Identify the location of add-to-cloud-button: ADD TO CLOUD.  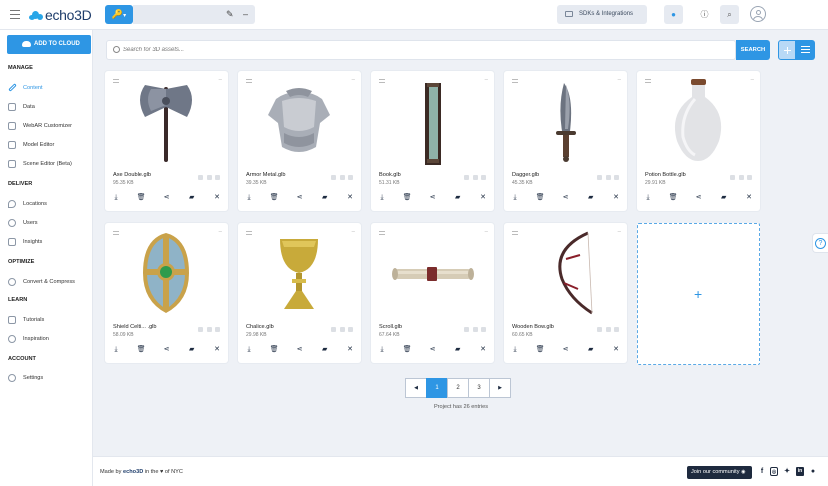
(49, 44).